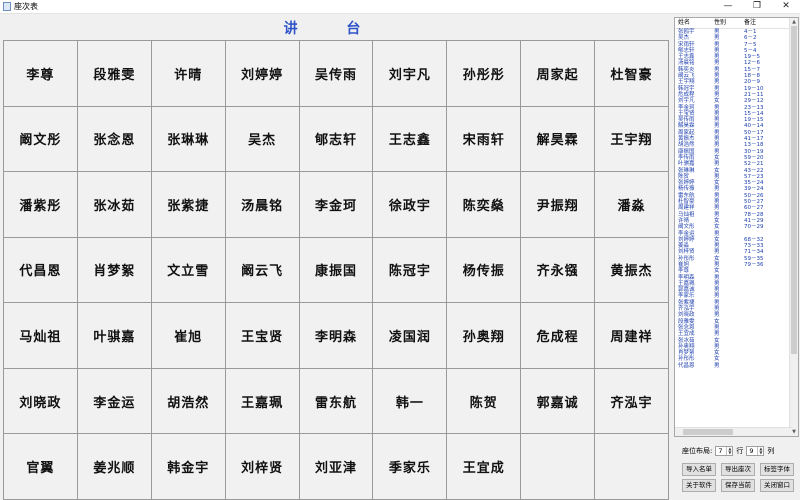 The height and width of the screenshot is (500, 800). What do you see at coordinates (336, 335) in the screenshot?
I see `seat-cell: 李明森` at bounding box center [336, 335].